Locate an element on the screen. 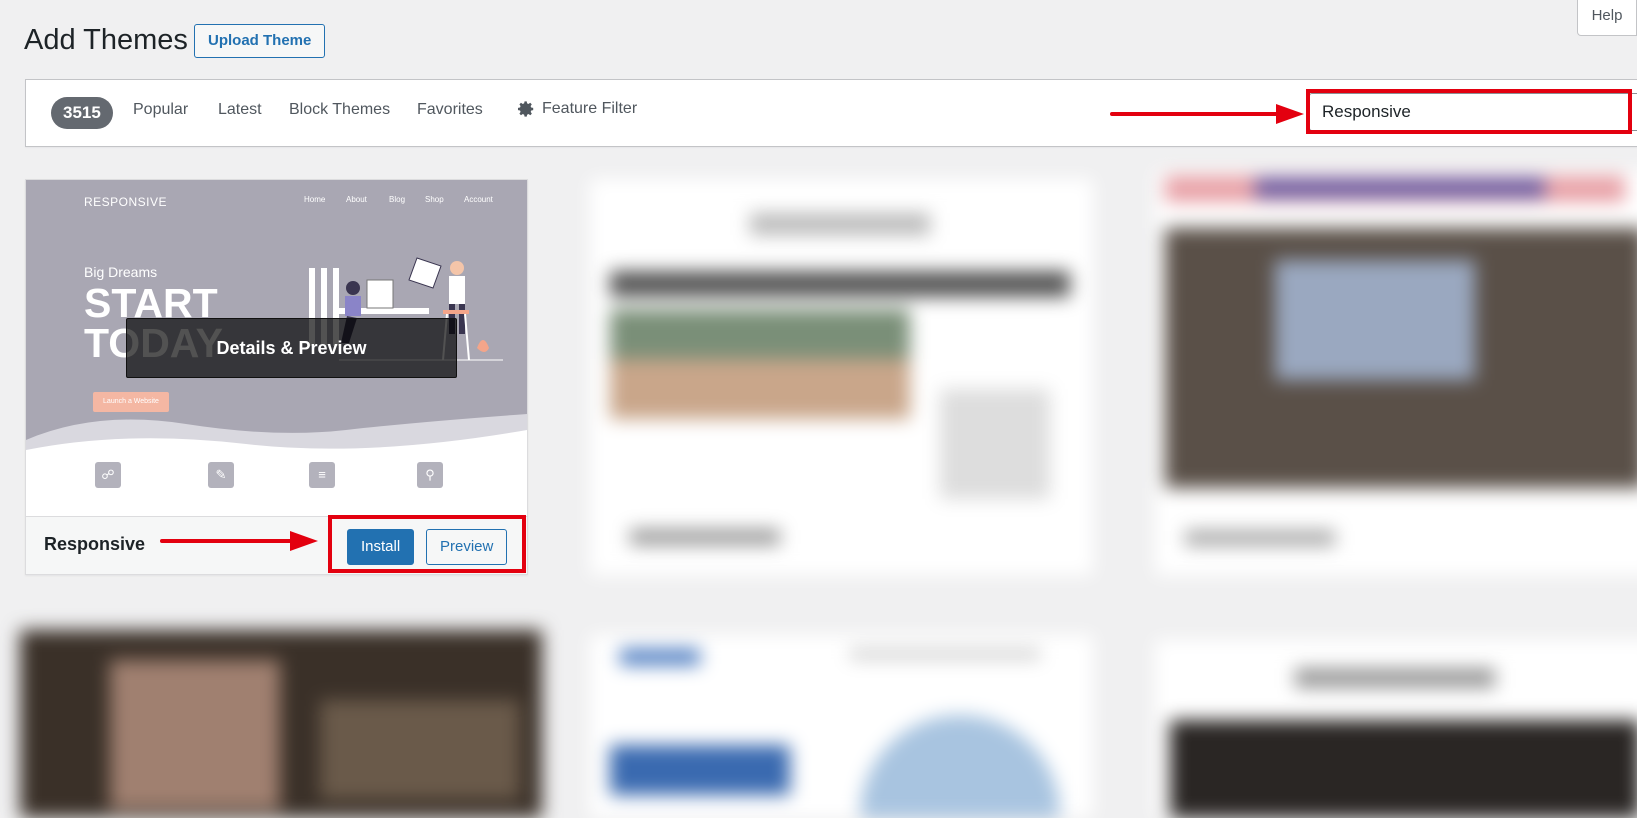 Image resolution: width=1637 pixels, height=818 pixels. feature-filter-button: Feature Filter is located at coordinates (577, 109).